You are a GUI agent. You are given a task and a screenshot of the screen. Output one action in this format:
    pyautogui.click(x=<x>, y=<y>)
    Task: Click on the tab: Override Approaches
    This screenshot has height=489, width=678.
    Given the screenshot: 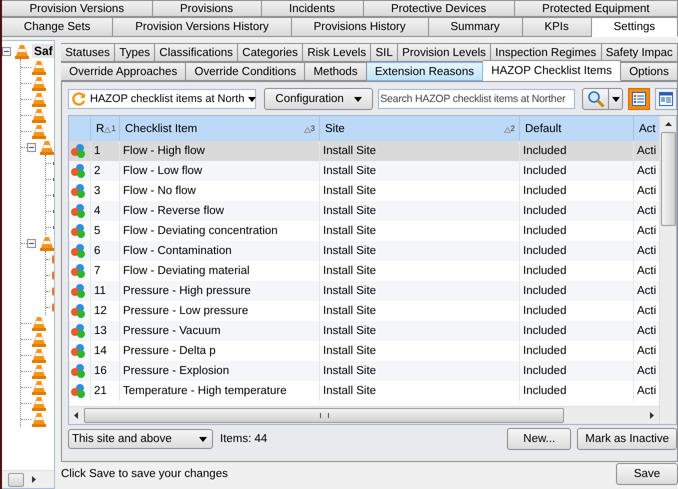 What is the action you would take?
    pyautogui.click(x=123, y=71)
    